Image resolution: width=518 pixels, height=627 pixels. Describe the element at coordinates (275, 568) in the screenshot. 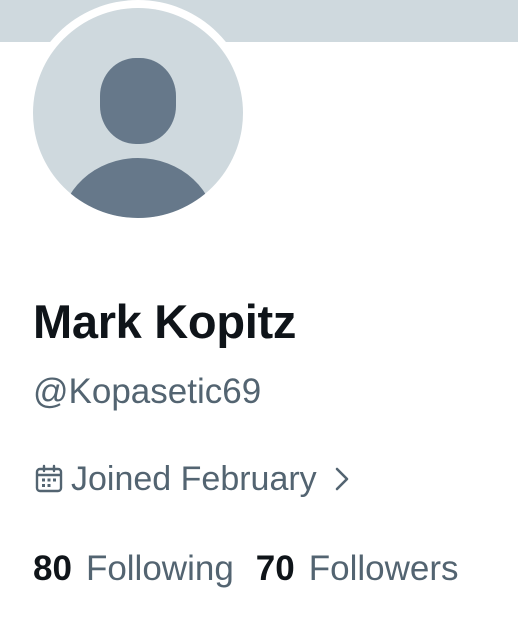

I see `followers-count: 70` at that location.